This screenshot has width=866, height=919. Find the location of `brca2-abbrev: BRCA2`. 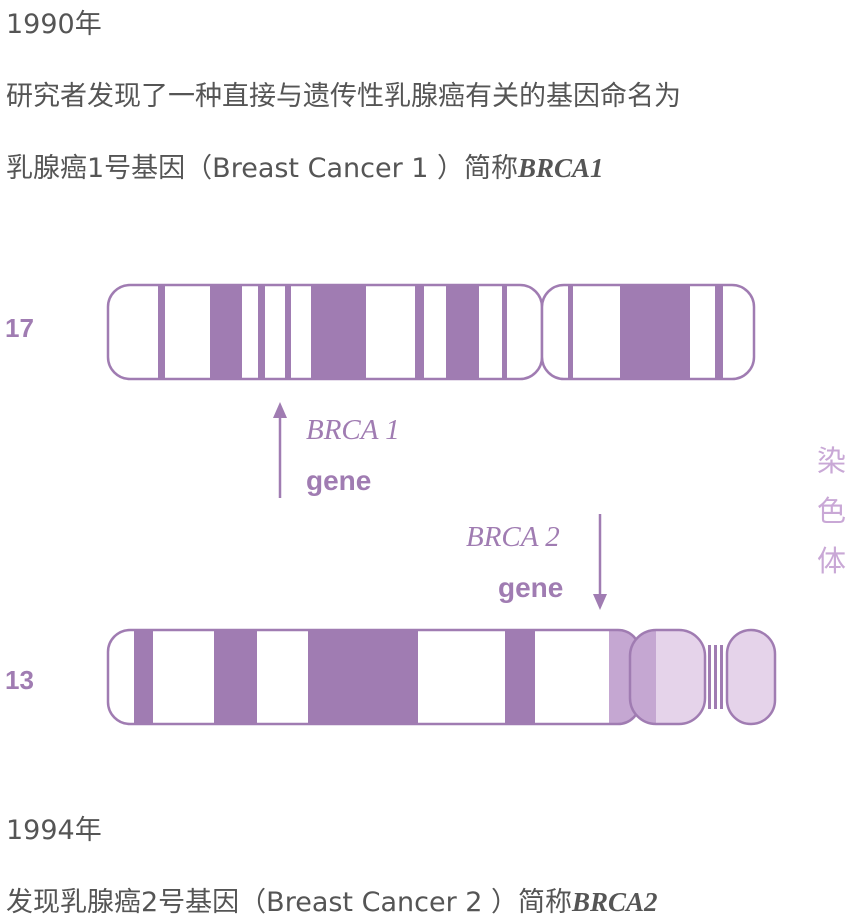

brca2-abbrev: BRCA2 is located at coordinates (615, 902).